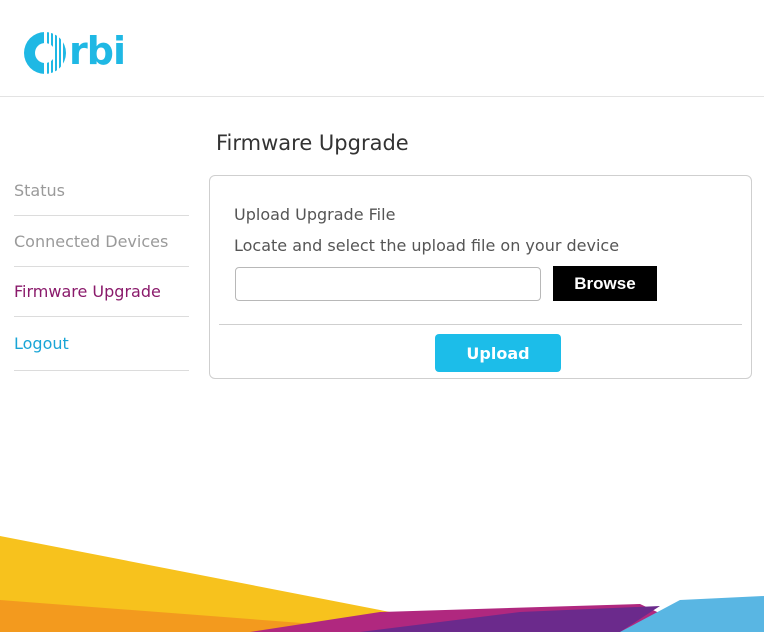 The width and height of the screenshot is (764, 632). Describe the element at coordinates (97, 51) in the screenshot. I see `logo-wordmark: rbi` at that location.